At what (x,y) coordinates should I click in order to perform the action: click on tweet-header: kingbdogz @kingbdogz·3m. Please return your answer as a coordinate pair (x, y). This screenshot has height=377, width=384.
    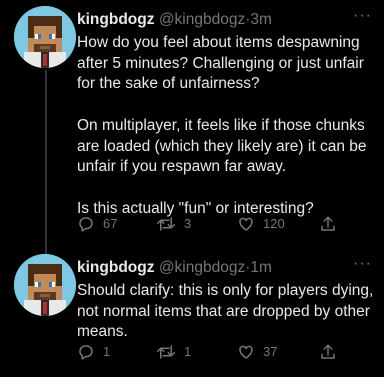
    Looking at the image, I should click on (174, 20).